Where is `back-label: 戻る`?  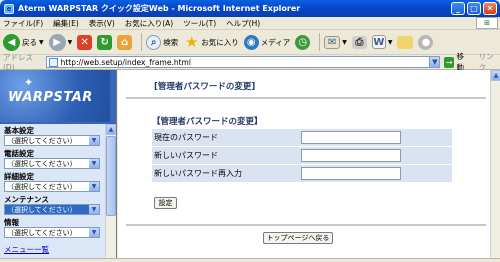
back-label: 戻る is located at coordinates (29, 42).